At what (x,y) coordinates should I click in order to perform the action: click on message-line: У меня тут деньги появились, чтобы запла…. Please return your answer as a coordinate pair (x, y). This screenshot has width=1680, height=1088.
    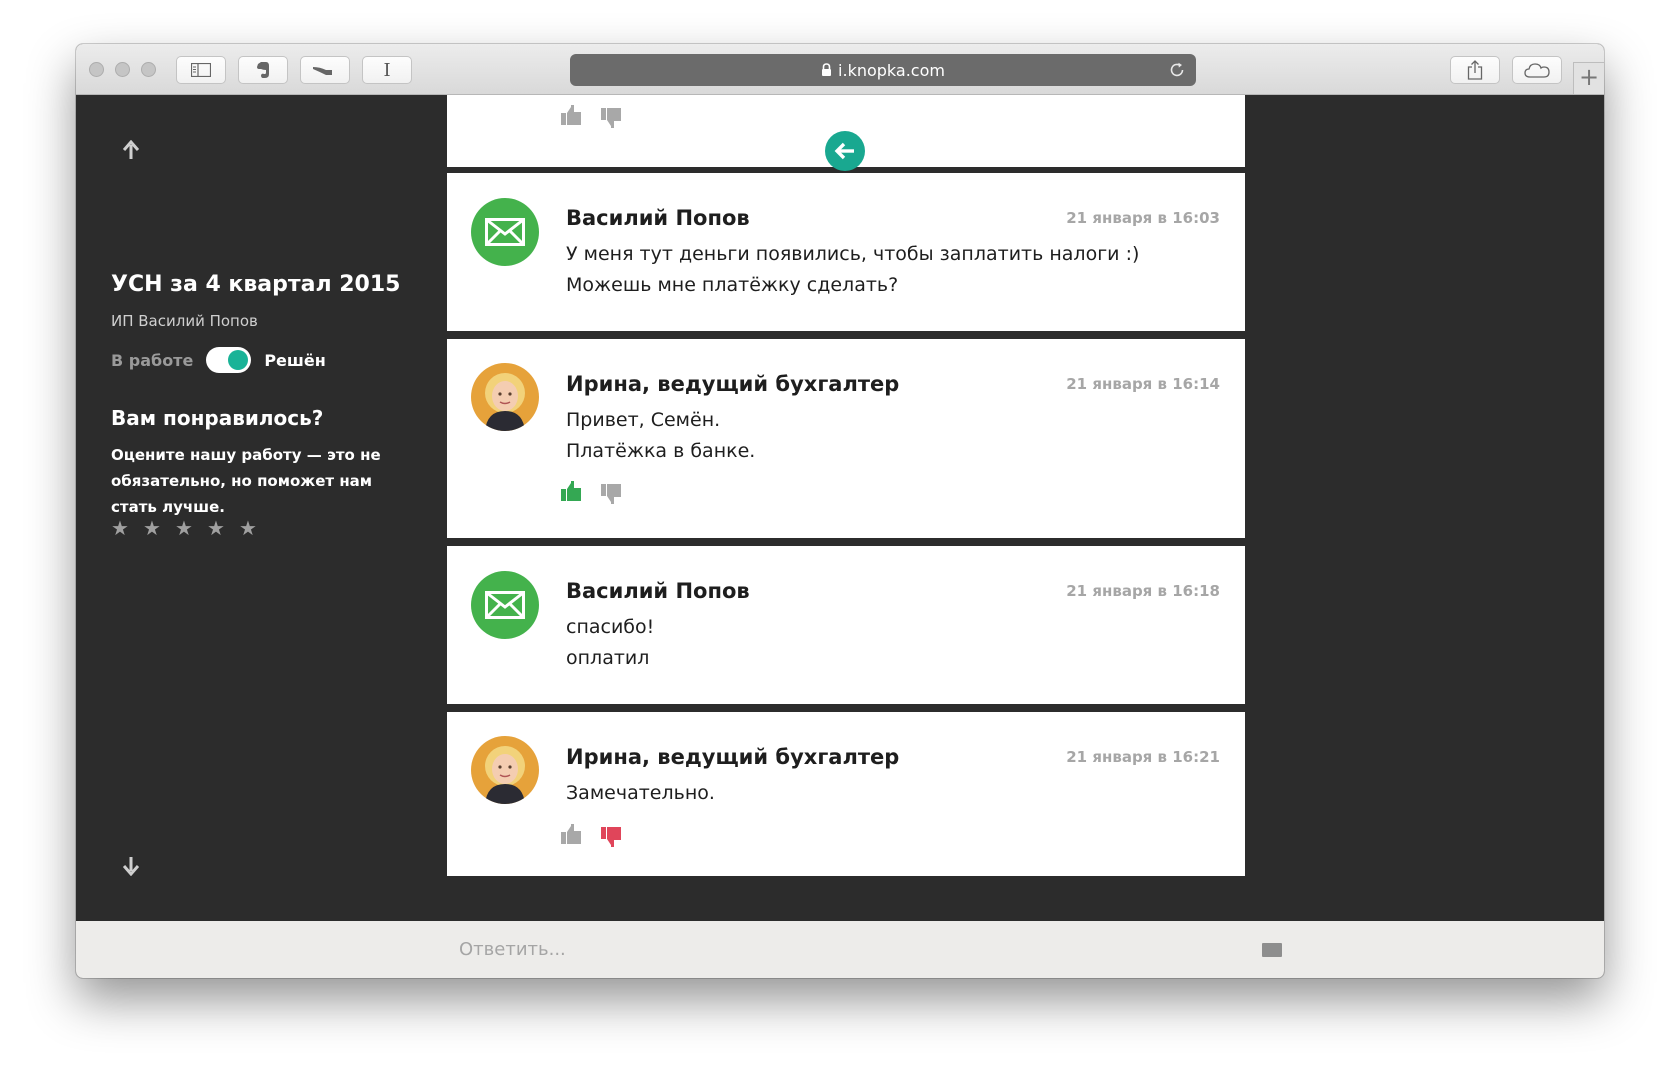
    Looking at the image, I should click on (853, 254).